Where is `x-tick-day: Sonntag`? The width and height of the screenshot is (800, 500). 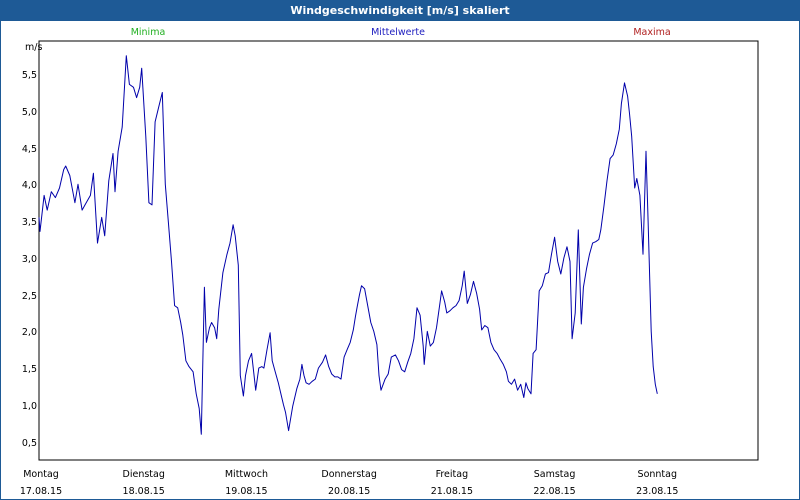
x-tick-day: Sonntag is located at coordinates (657, 474).